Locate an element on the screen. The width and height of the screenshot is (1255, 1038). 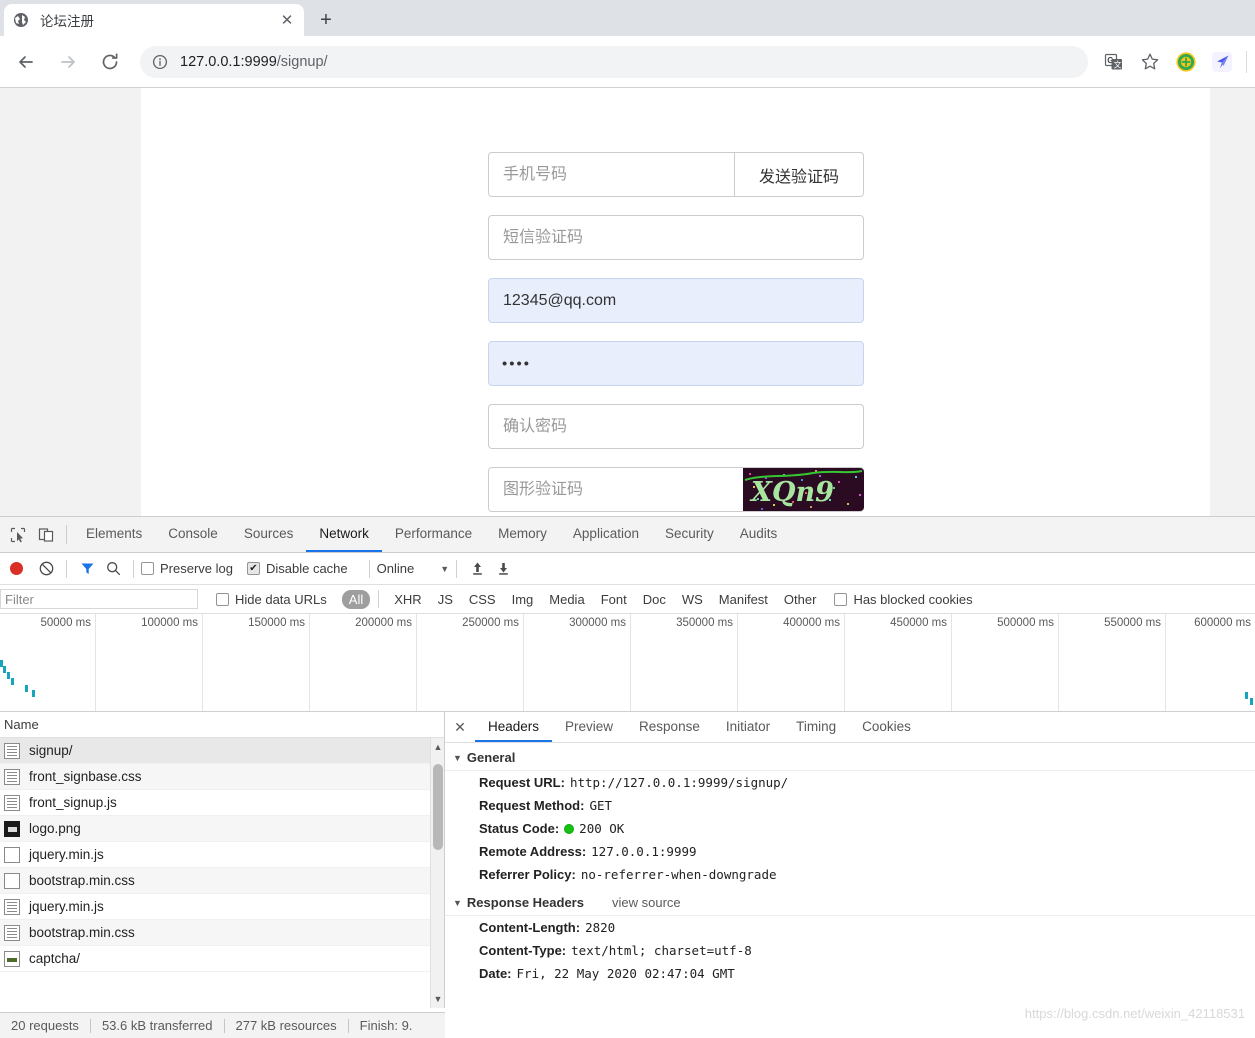
tab-performance: Performance is located at coordinates (433, 534).